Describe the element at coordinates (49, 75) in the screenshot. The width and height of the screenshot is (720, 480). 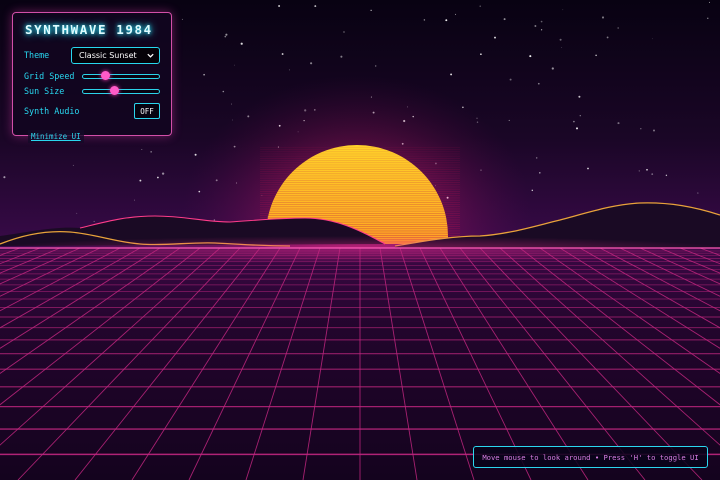
I see `grid-speed-label: Grid Speed` at that location.